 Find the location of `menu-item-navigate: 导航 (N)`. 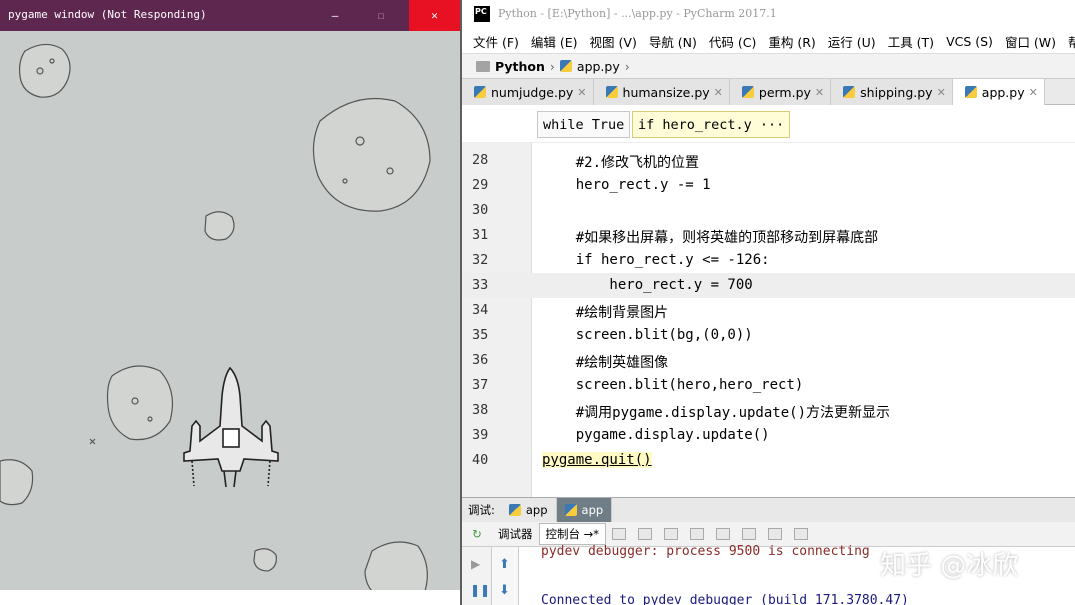

menu-item-navigate: 导航 (N) is located at coordinates (673, 41).